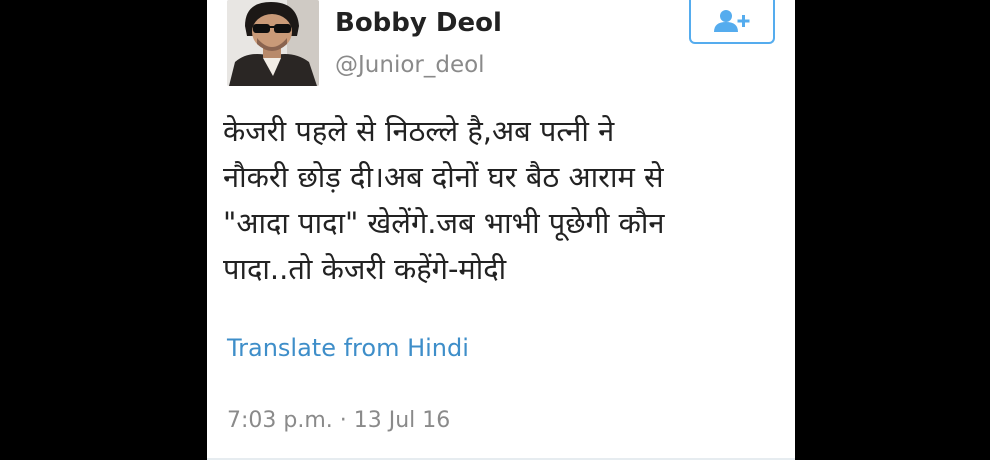  Describe the element at coordinates (418, 23) in the screenshot. I see `author-display-name: Bobby Deol` at that location.